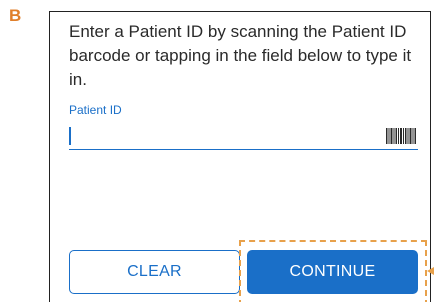 The width and height of the screenshot is (434, 302). What do you see at coordinates (401, 136) in the screenshot?
I see `barcode-icon` at bounding box center [401, 136].